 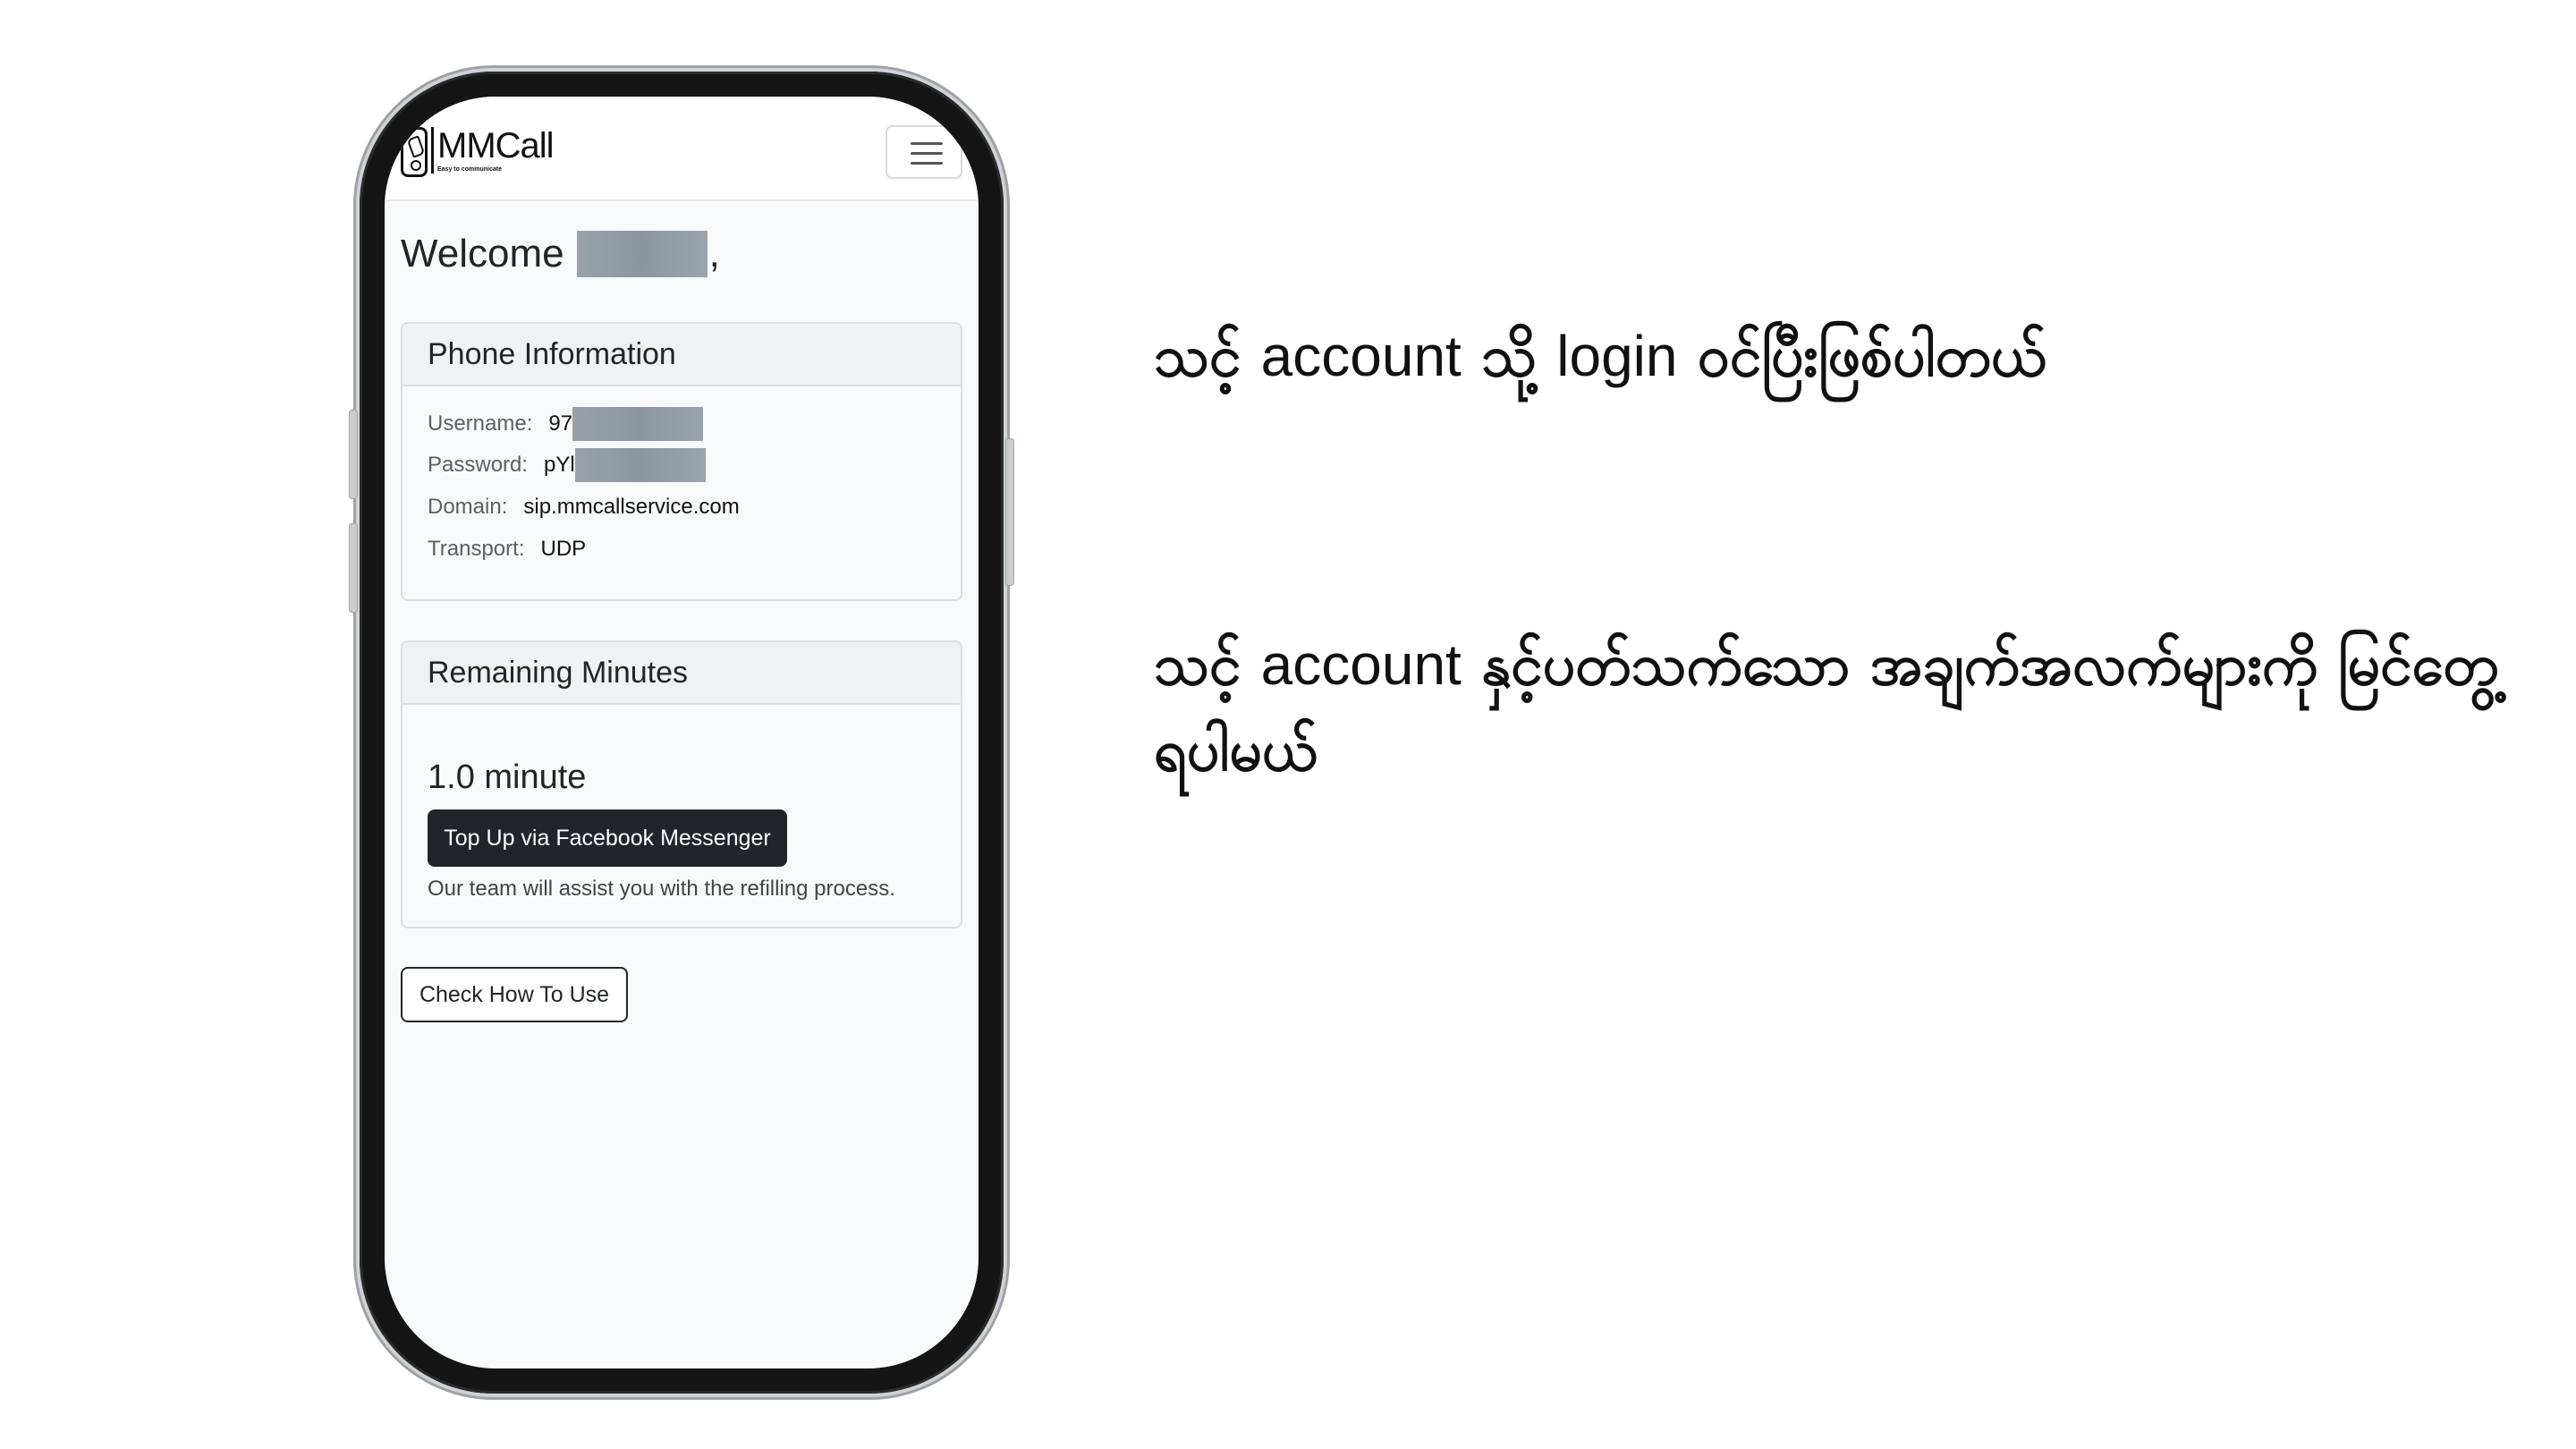 I want to click on brand-text: MMCall Easy to communicate, so click(x=496, y=149).